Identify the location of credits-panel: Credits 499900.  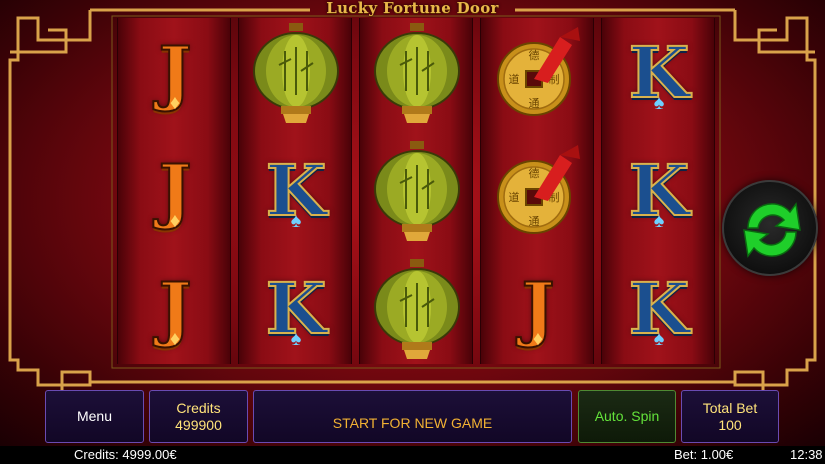
(198, 416).